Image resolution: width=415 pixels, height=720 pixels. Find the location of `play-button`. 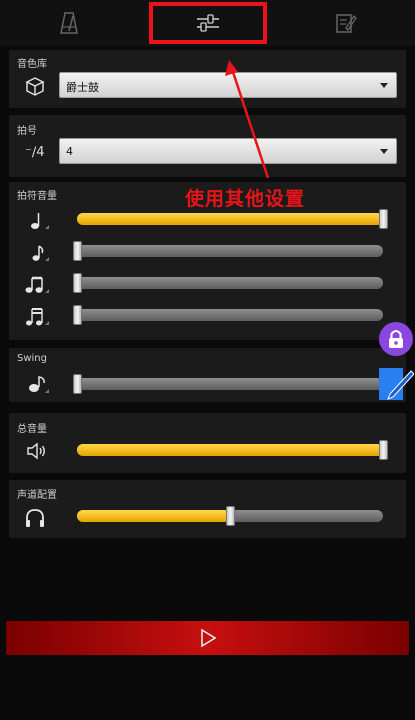

play-button is located at coordinates (207, 638).